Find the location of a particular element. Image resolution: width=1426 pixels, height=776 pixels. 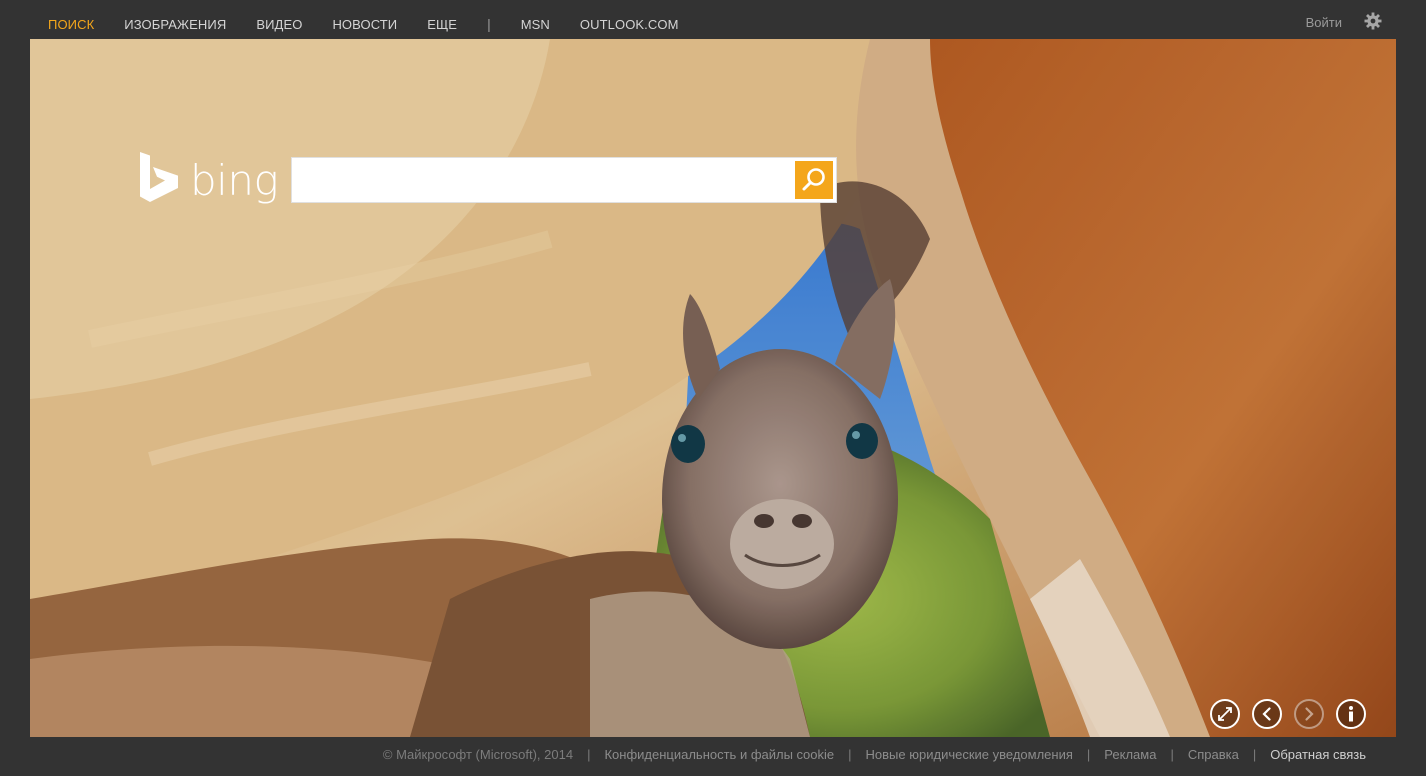

chevron-right-icon is located at coordinates (1309, 714).